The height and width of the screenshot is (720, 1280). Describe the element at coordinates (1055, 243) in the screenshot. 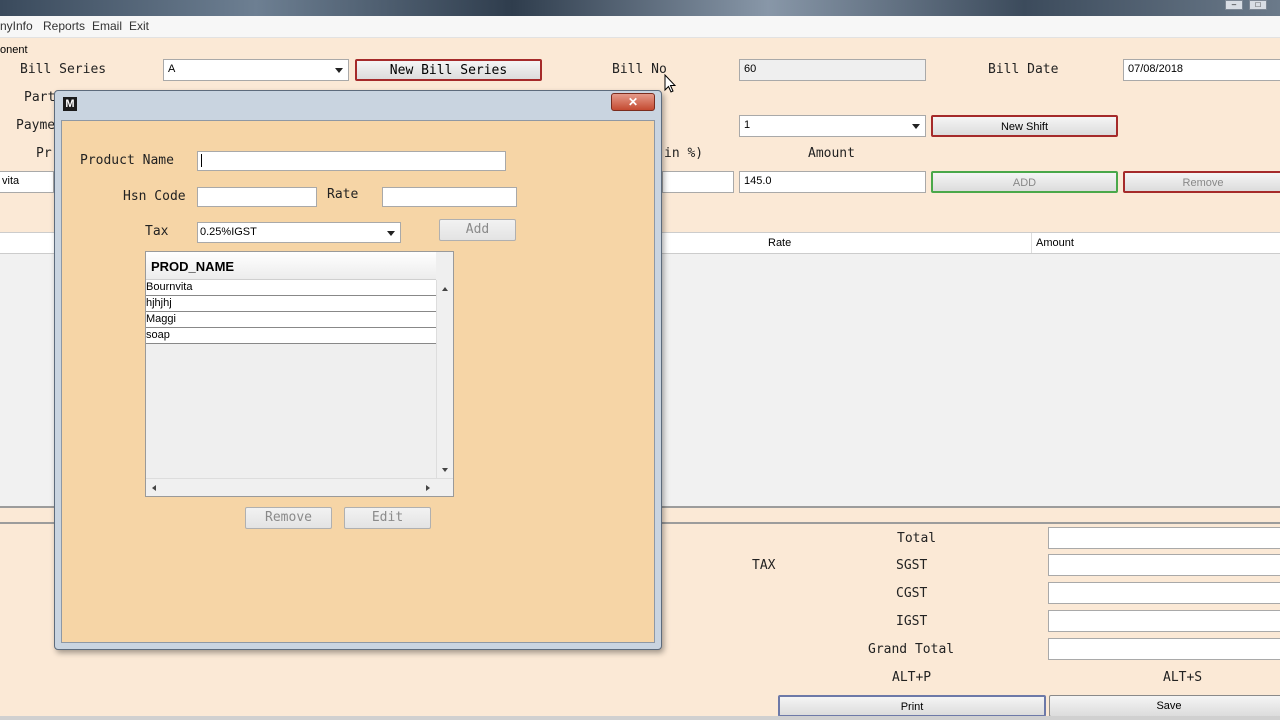

I see `column-amount: Amount` at that location.